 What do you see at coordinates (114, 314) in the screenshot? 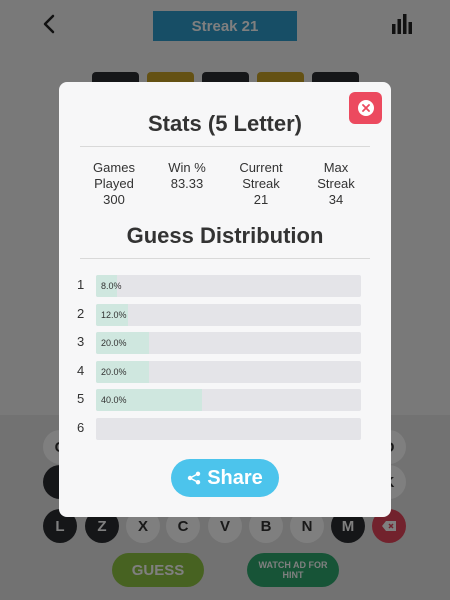
I see `distribution-percent: 12.0%` at bounding box center [114, 314].